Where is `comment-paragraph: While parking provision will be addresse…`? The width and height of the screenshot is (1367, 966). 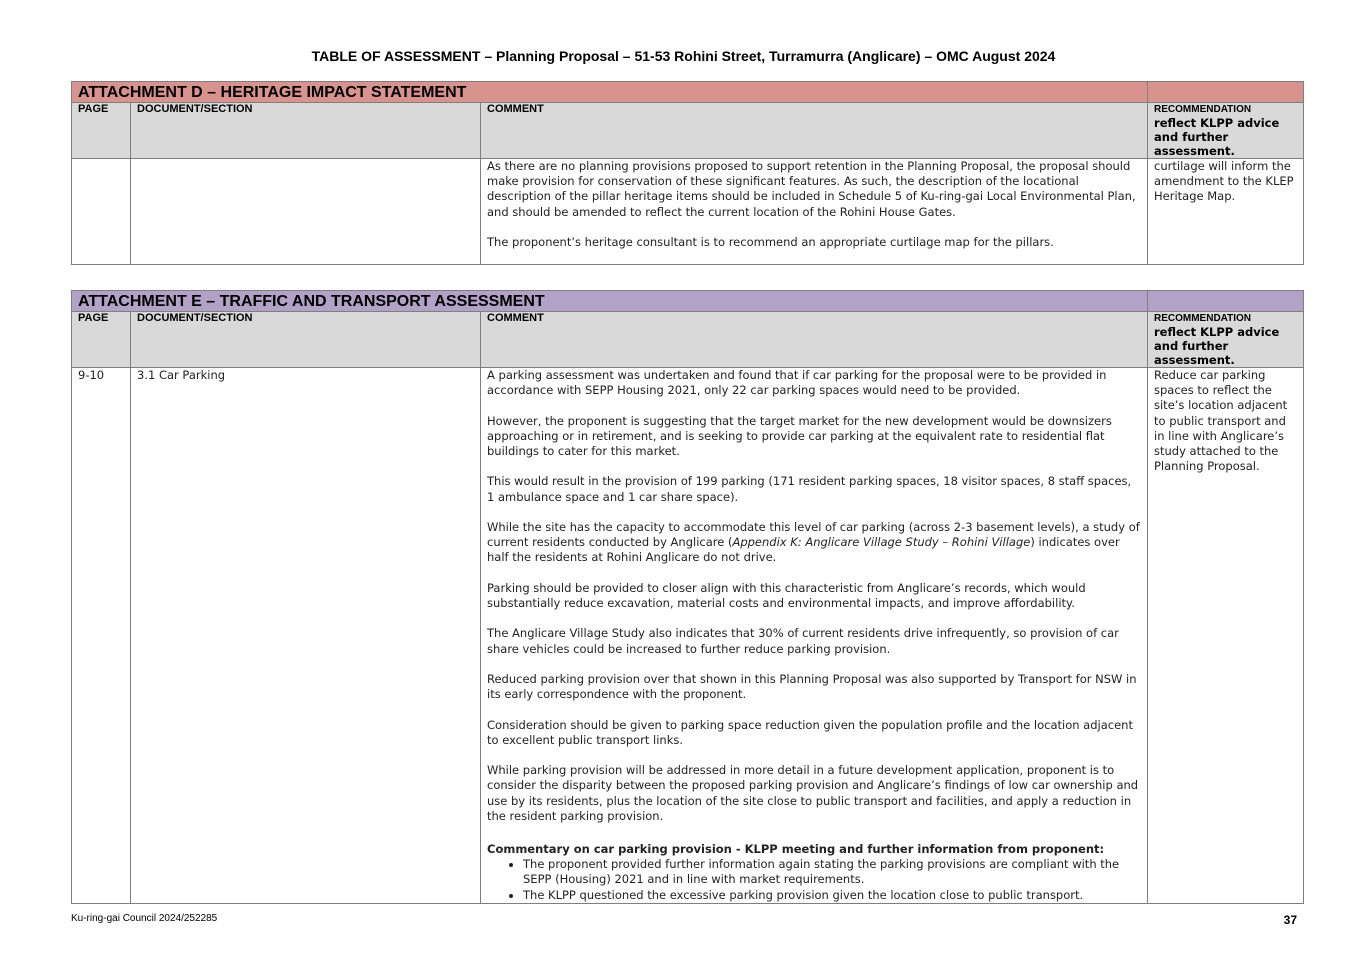
comment-paragraph: While parking provision will be addresse… is located at coordinates (813, 793).